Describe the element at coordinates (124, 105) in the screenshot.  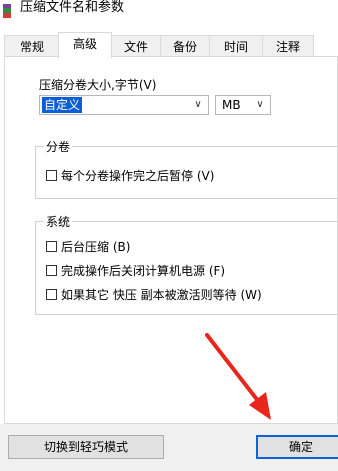
I see `volume-size-select: 自定义 ∨` at that location.